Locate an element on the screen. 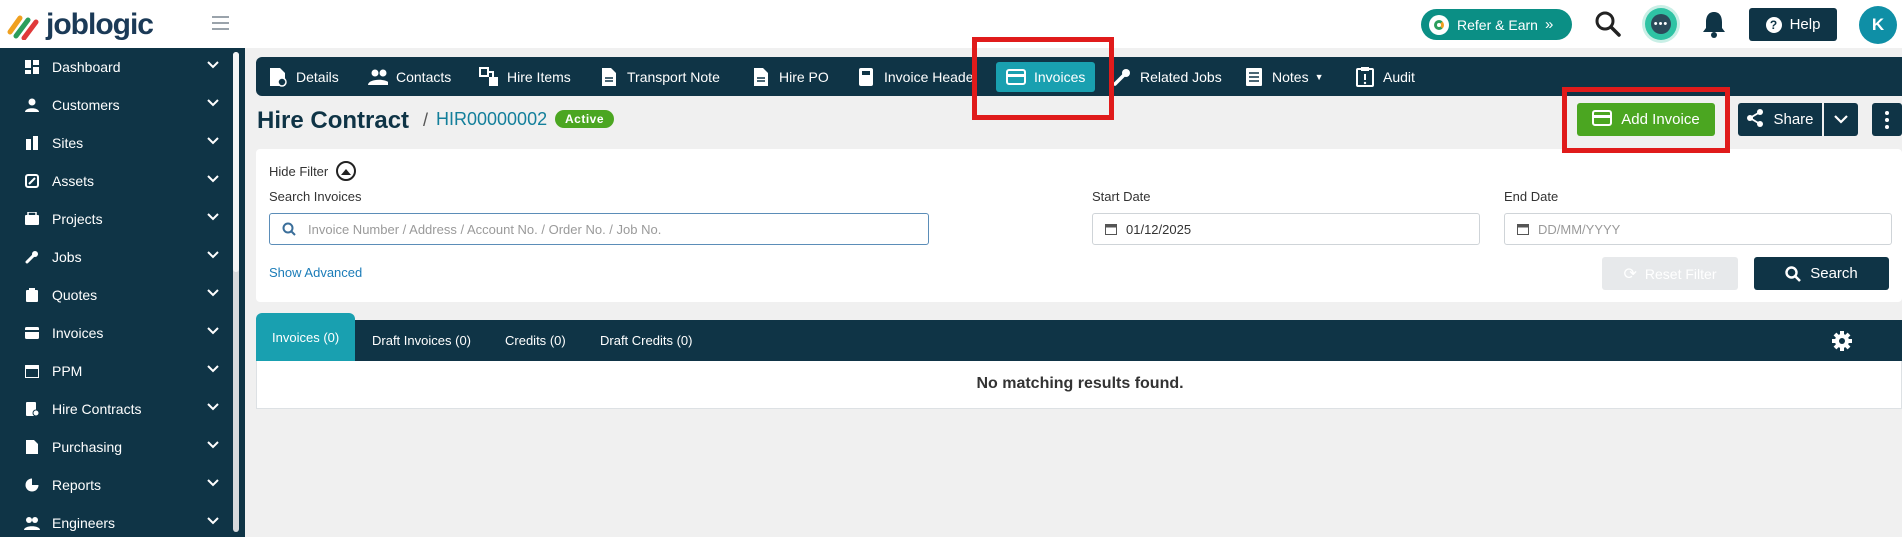 This screenshot has width=1902, height=537. tab-label: Related Jobs is located at coordinates (1181, 76).